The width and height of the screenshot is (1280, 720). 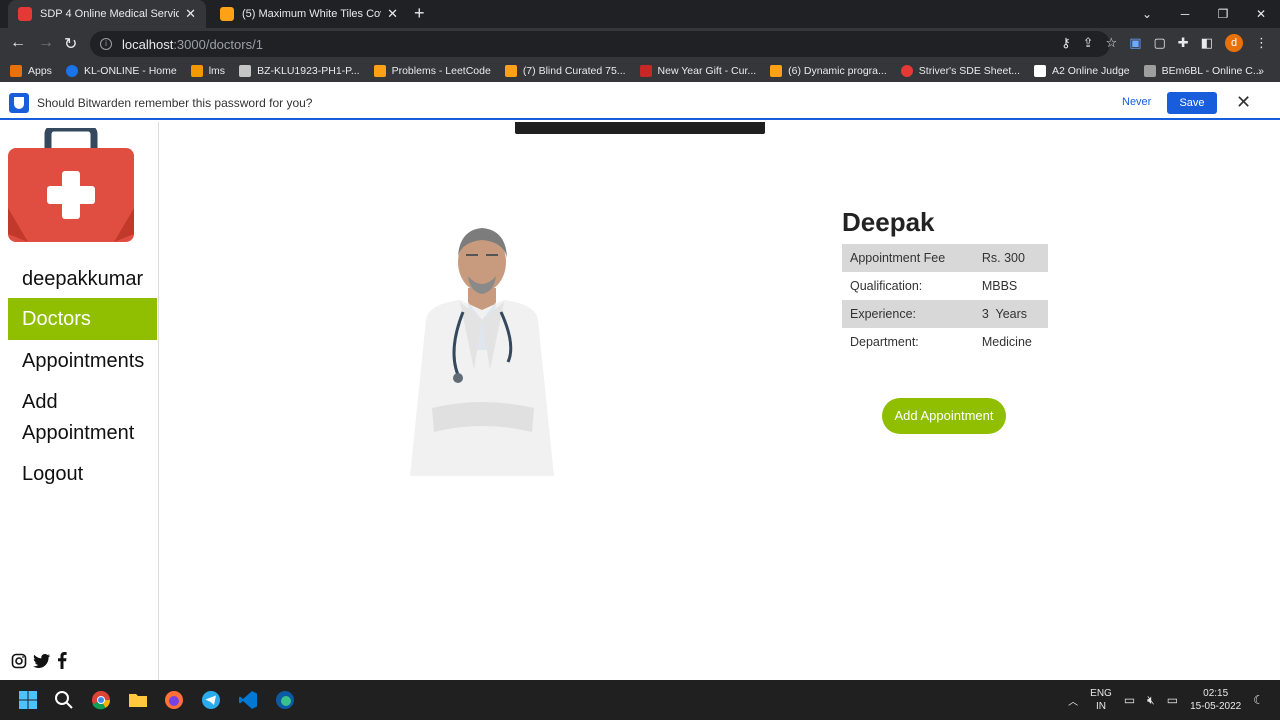 I want to click on bz-klu-icon, so click(x=245, y=71).